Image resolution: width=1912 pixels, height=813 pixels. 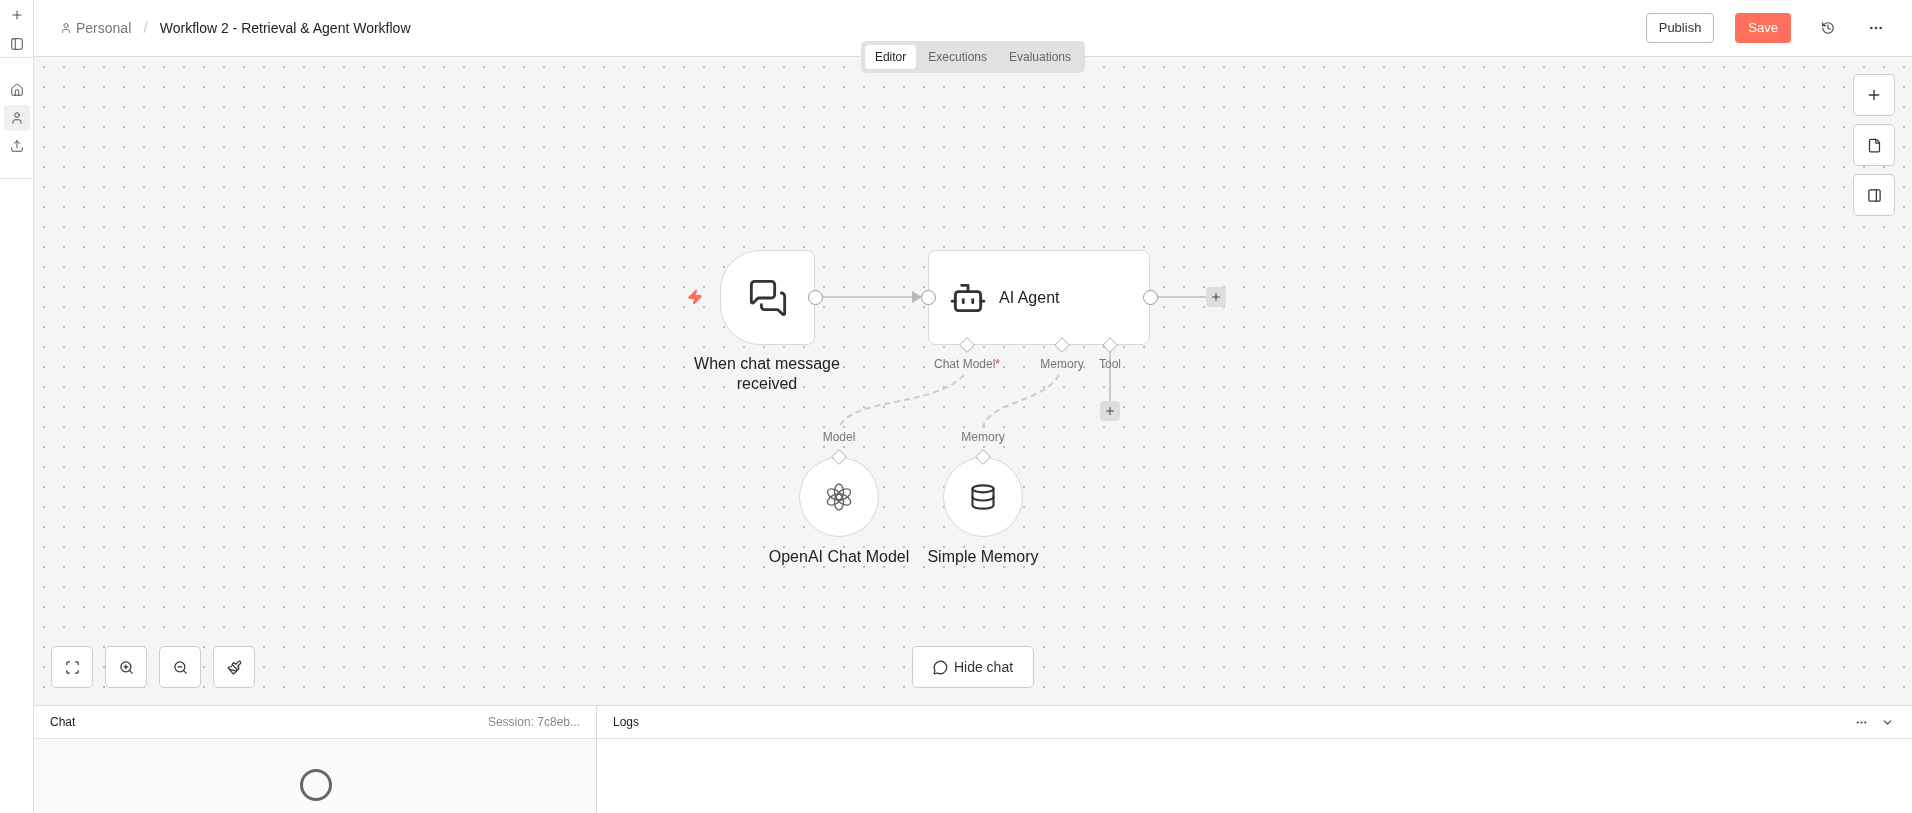 I want to click on project-link: Personal, so click(x=104, y=28).